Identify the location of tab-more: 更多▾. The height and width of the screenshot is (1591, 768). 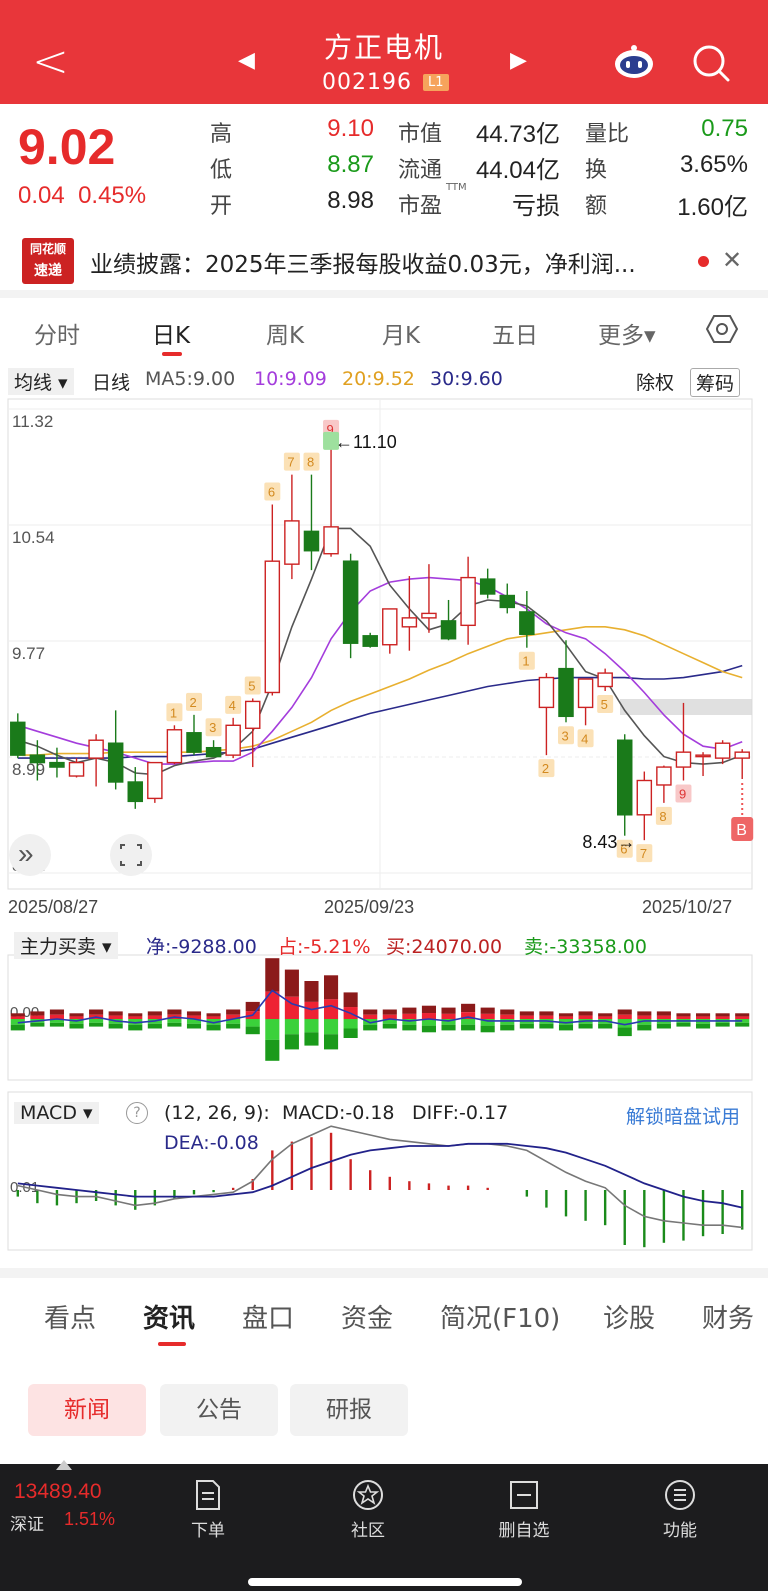
(627, 333).